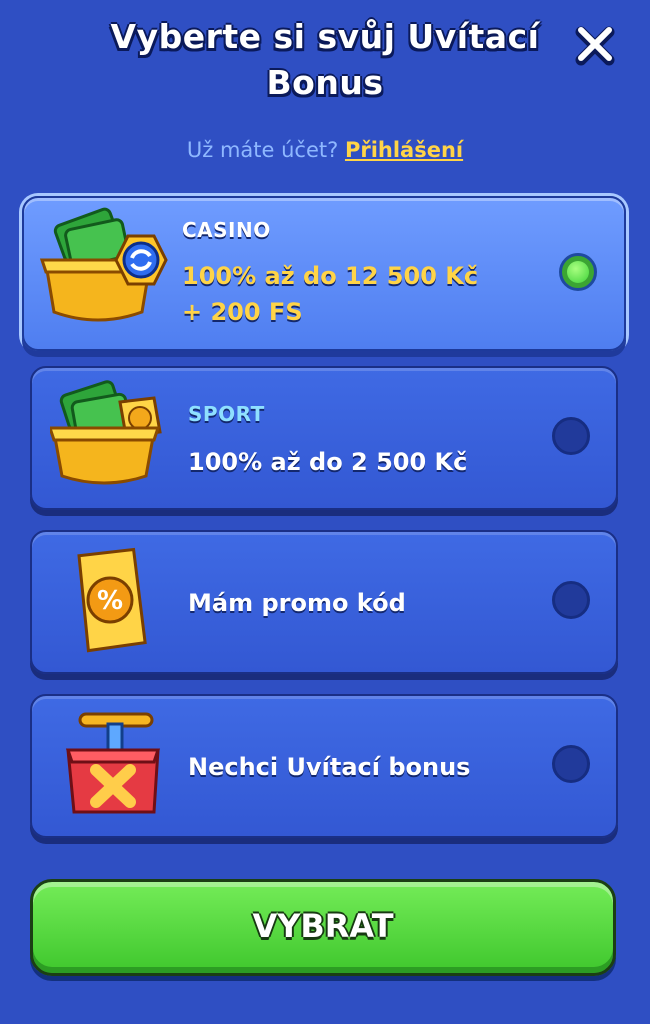  What do you see at coordinates (328, 462) in the screenshot?
I see `option-offer-line1: 100% až do 2 500 Kč` at bounding box center [328, 462].